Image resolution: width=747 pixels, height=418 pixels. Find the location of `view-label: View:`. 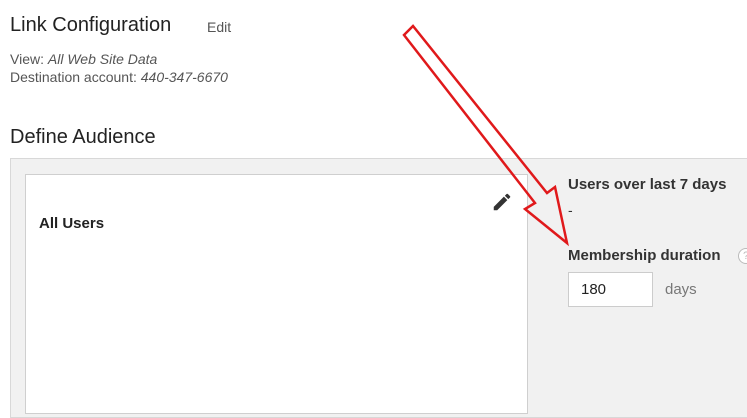

view-label: View: is located at coordinates (27, 59).